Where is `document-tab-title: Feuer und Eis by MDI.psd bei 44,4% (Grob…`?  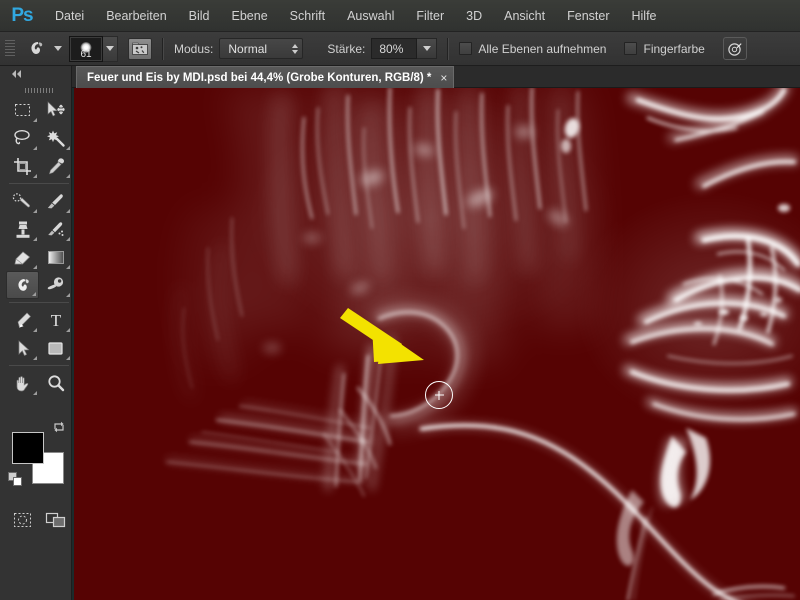
document-tab-title: Feuer und Eis by MDI.psd bei 44,4% (Grob… is located at coordinates (259, 77).